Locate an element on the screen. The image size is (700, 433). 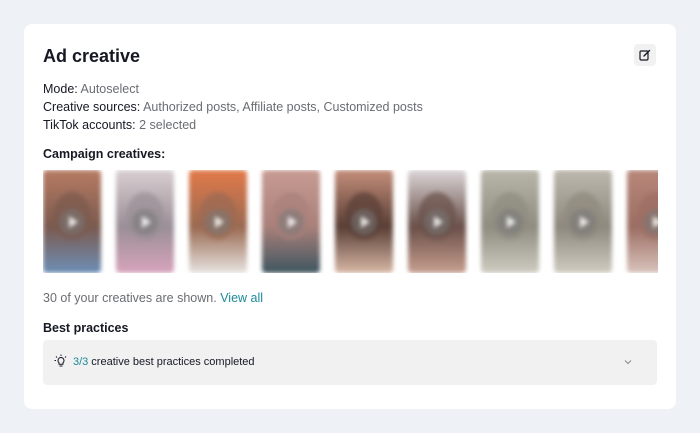
creatives-shown-text: 30 of your creatives are shown. View all is located at coordinates (153, 298).